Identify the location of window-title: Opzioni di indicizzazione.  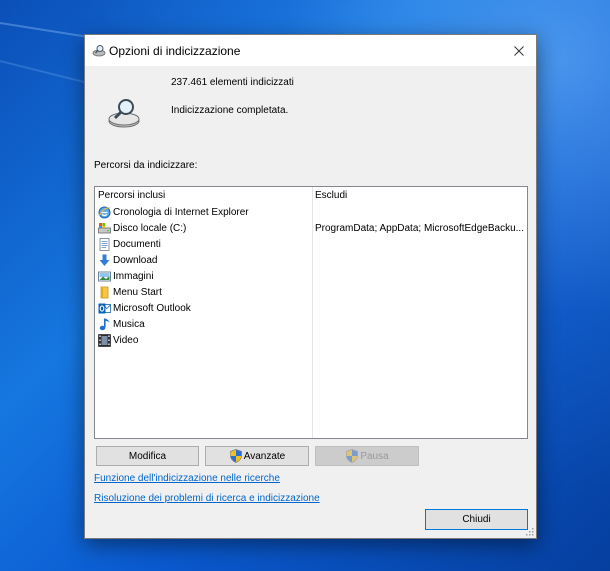
(175, 51).